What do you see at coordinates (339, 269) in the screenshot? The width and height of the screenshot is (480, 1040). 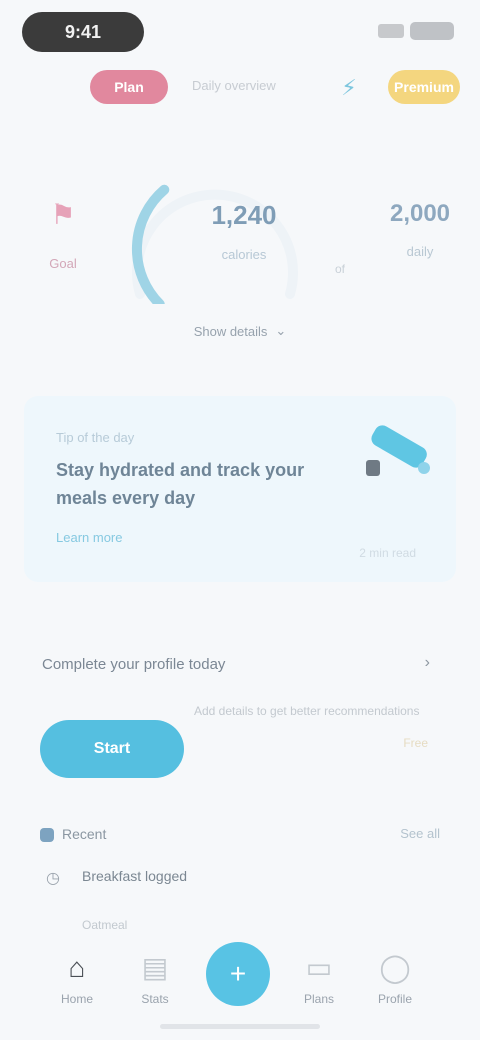 I see `stat-separator: of` at bounding box center [339, 269].